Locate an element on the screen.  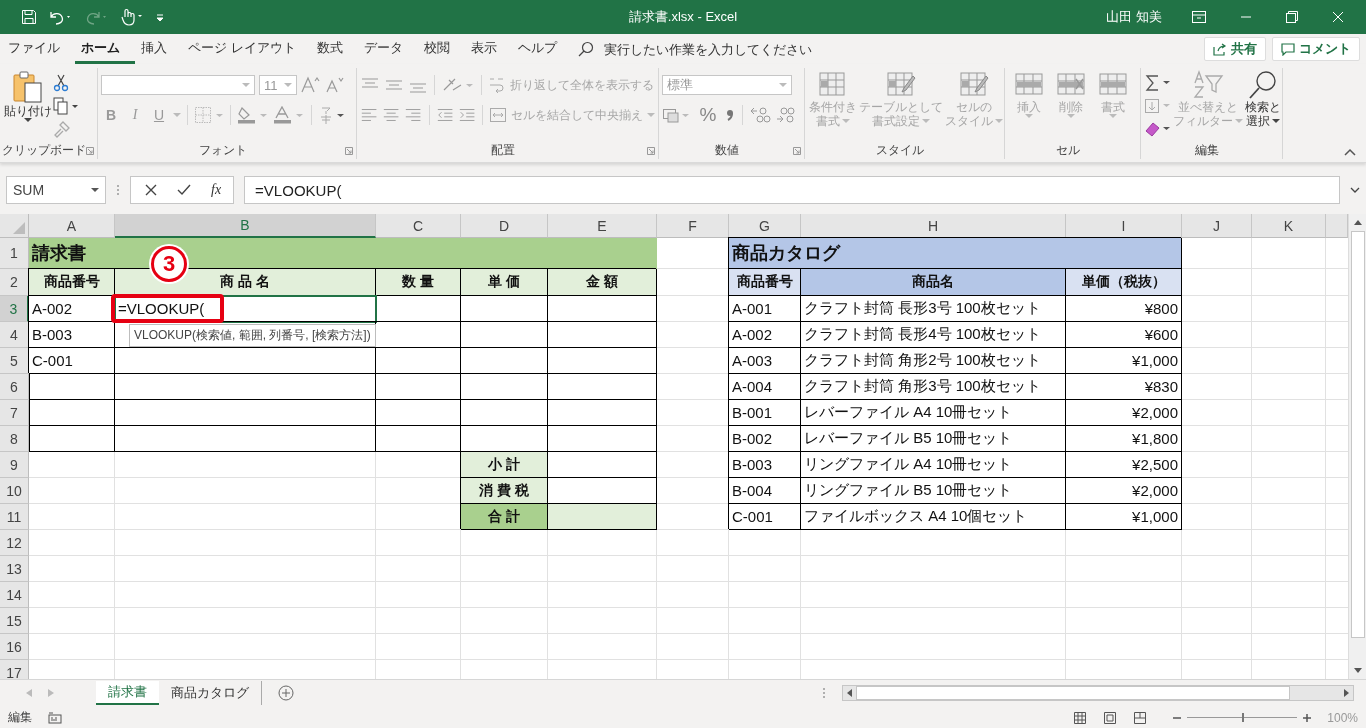
row-header: 4 is located at coordinates (14, 335).